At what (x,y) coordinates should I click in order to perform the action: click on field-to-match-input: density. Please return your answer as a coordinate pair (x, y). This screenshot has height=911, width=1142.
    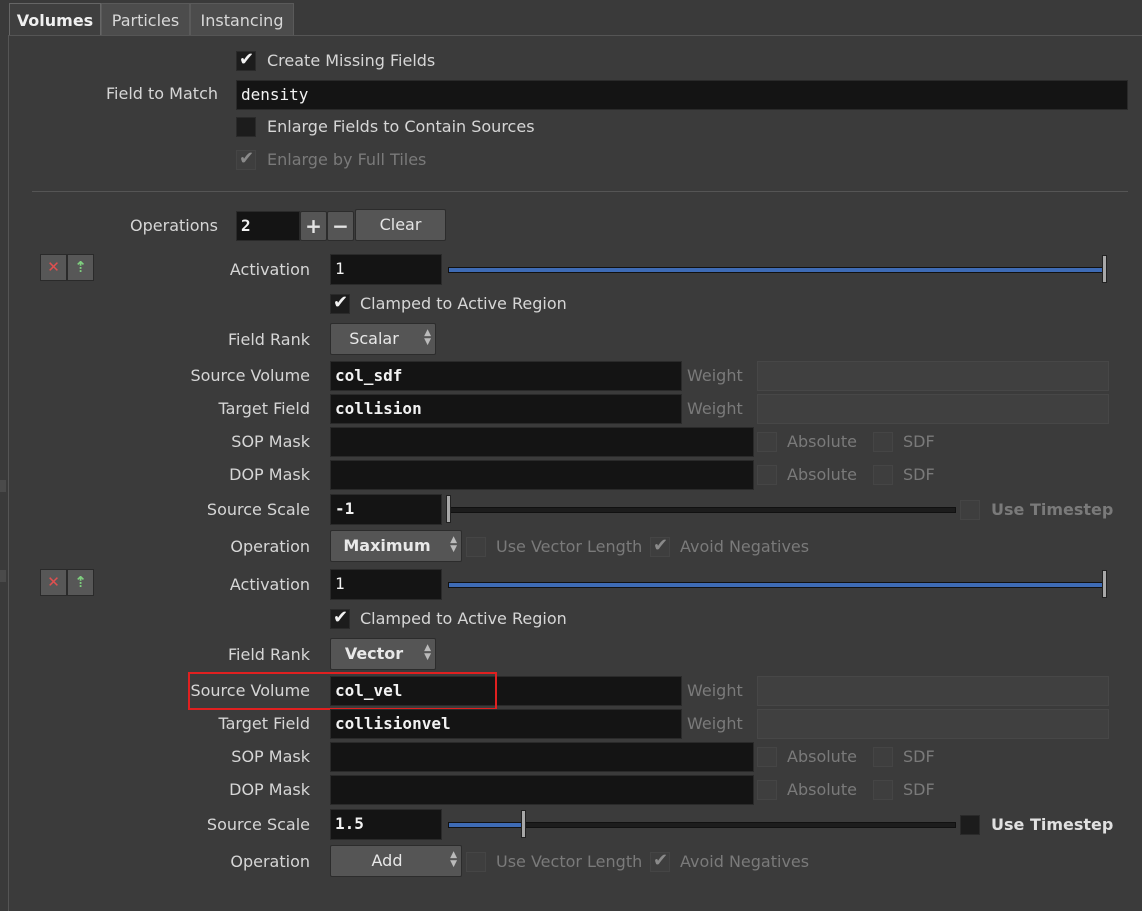
    Looking at the image, I should click on (682, 95).